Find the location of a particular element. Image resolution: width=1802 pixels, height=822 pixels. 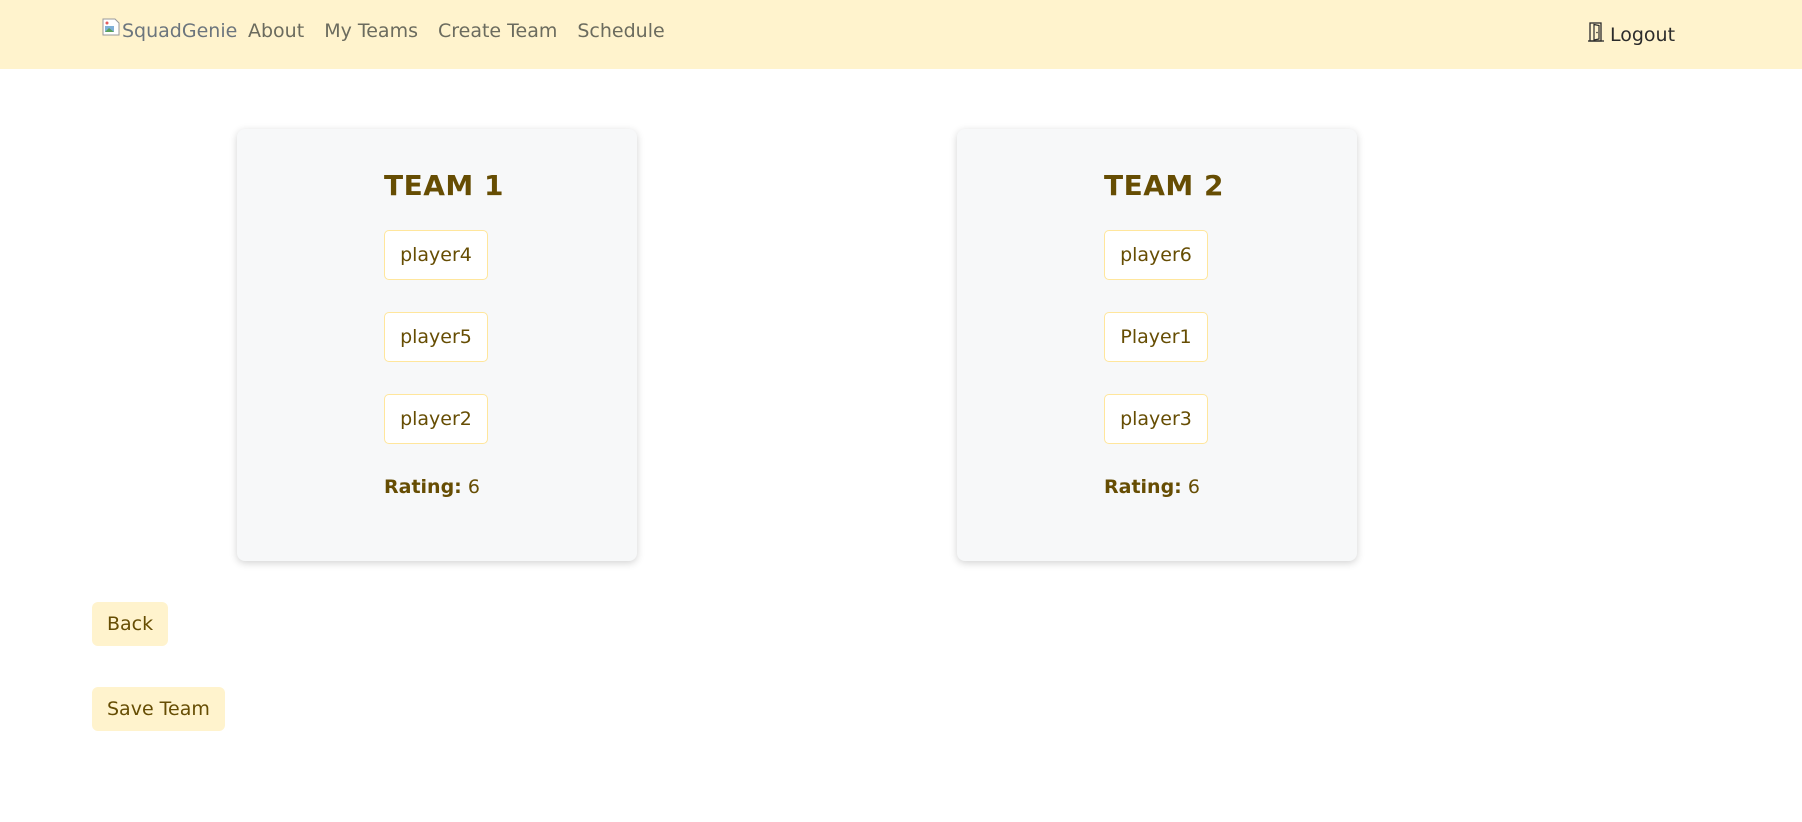

nav-links: About My Teams Create Team Schedule is located at coordinates (456, 31).